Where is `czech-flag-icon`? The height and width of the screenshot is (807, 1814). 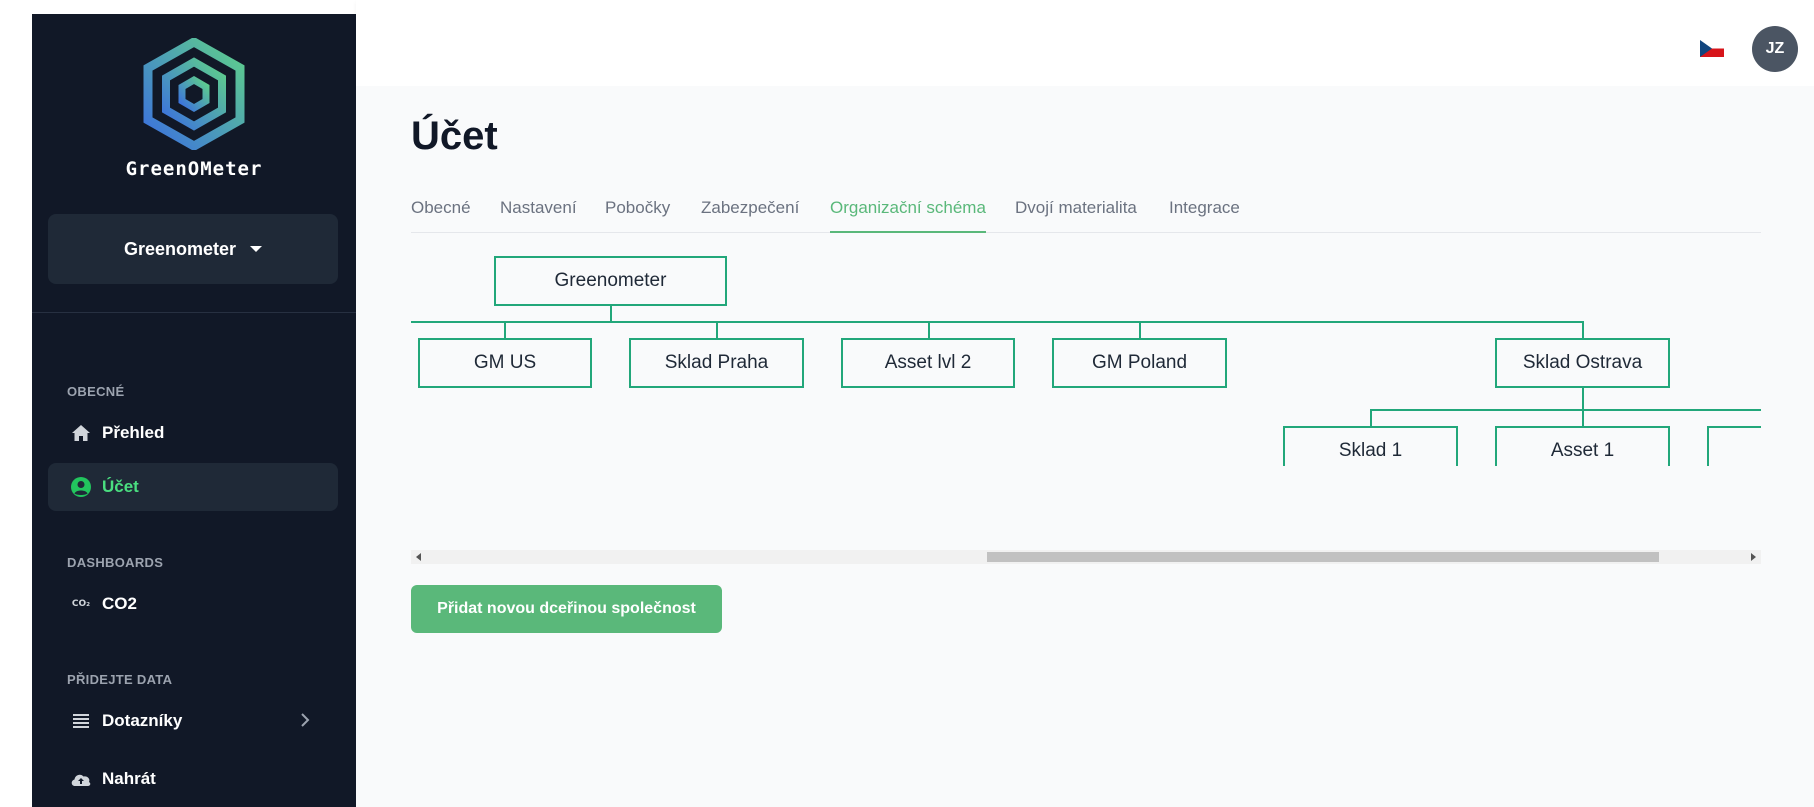
czech-flag-icon is located at coordinates (1712, 48).